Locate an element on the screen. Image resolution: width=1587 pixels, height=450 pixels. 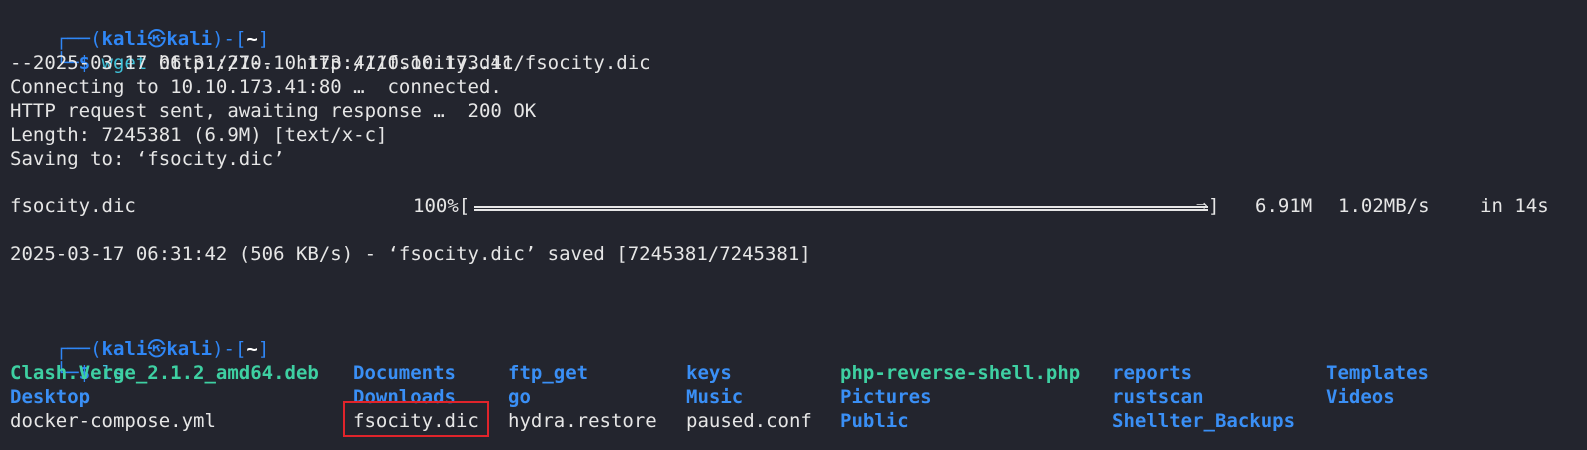
progress-filename: fsocity.dic is located at coordinates (73, 206).